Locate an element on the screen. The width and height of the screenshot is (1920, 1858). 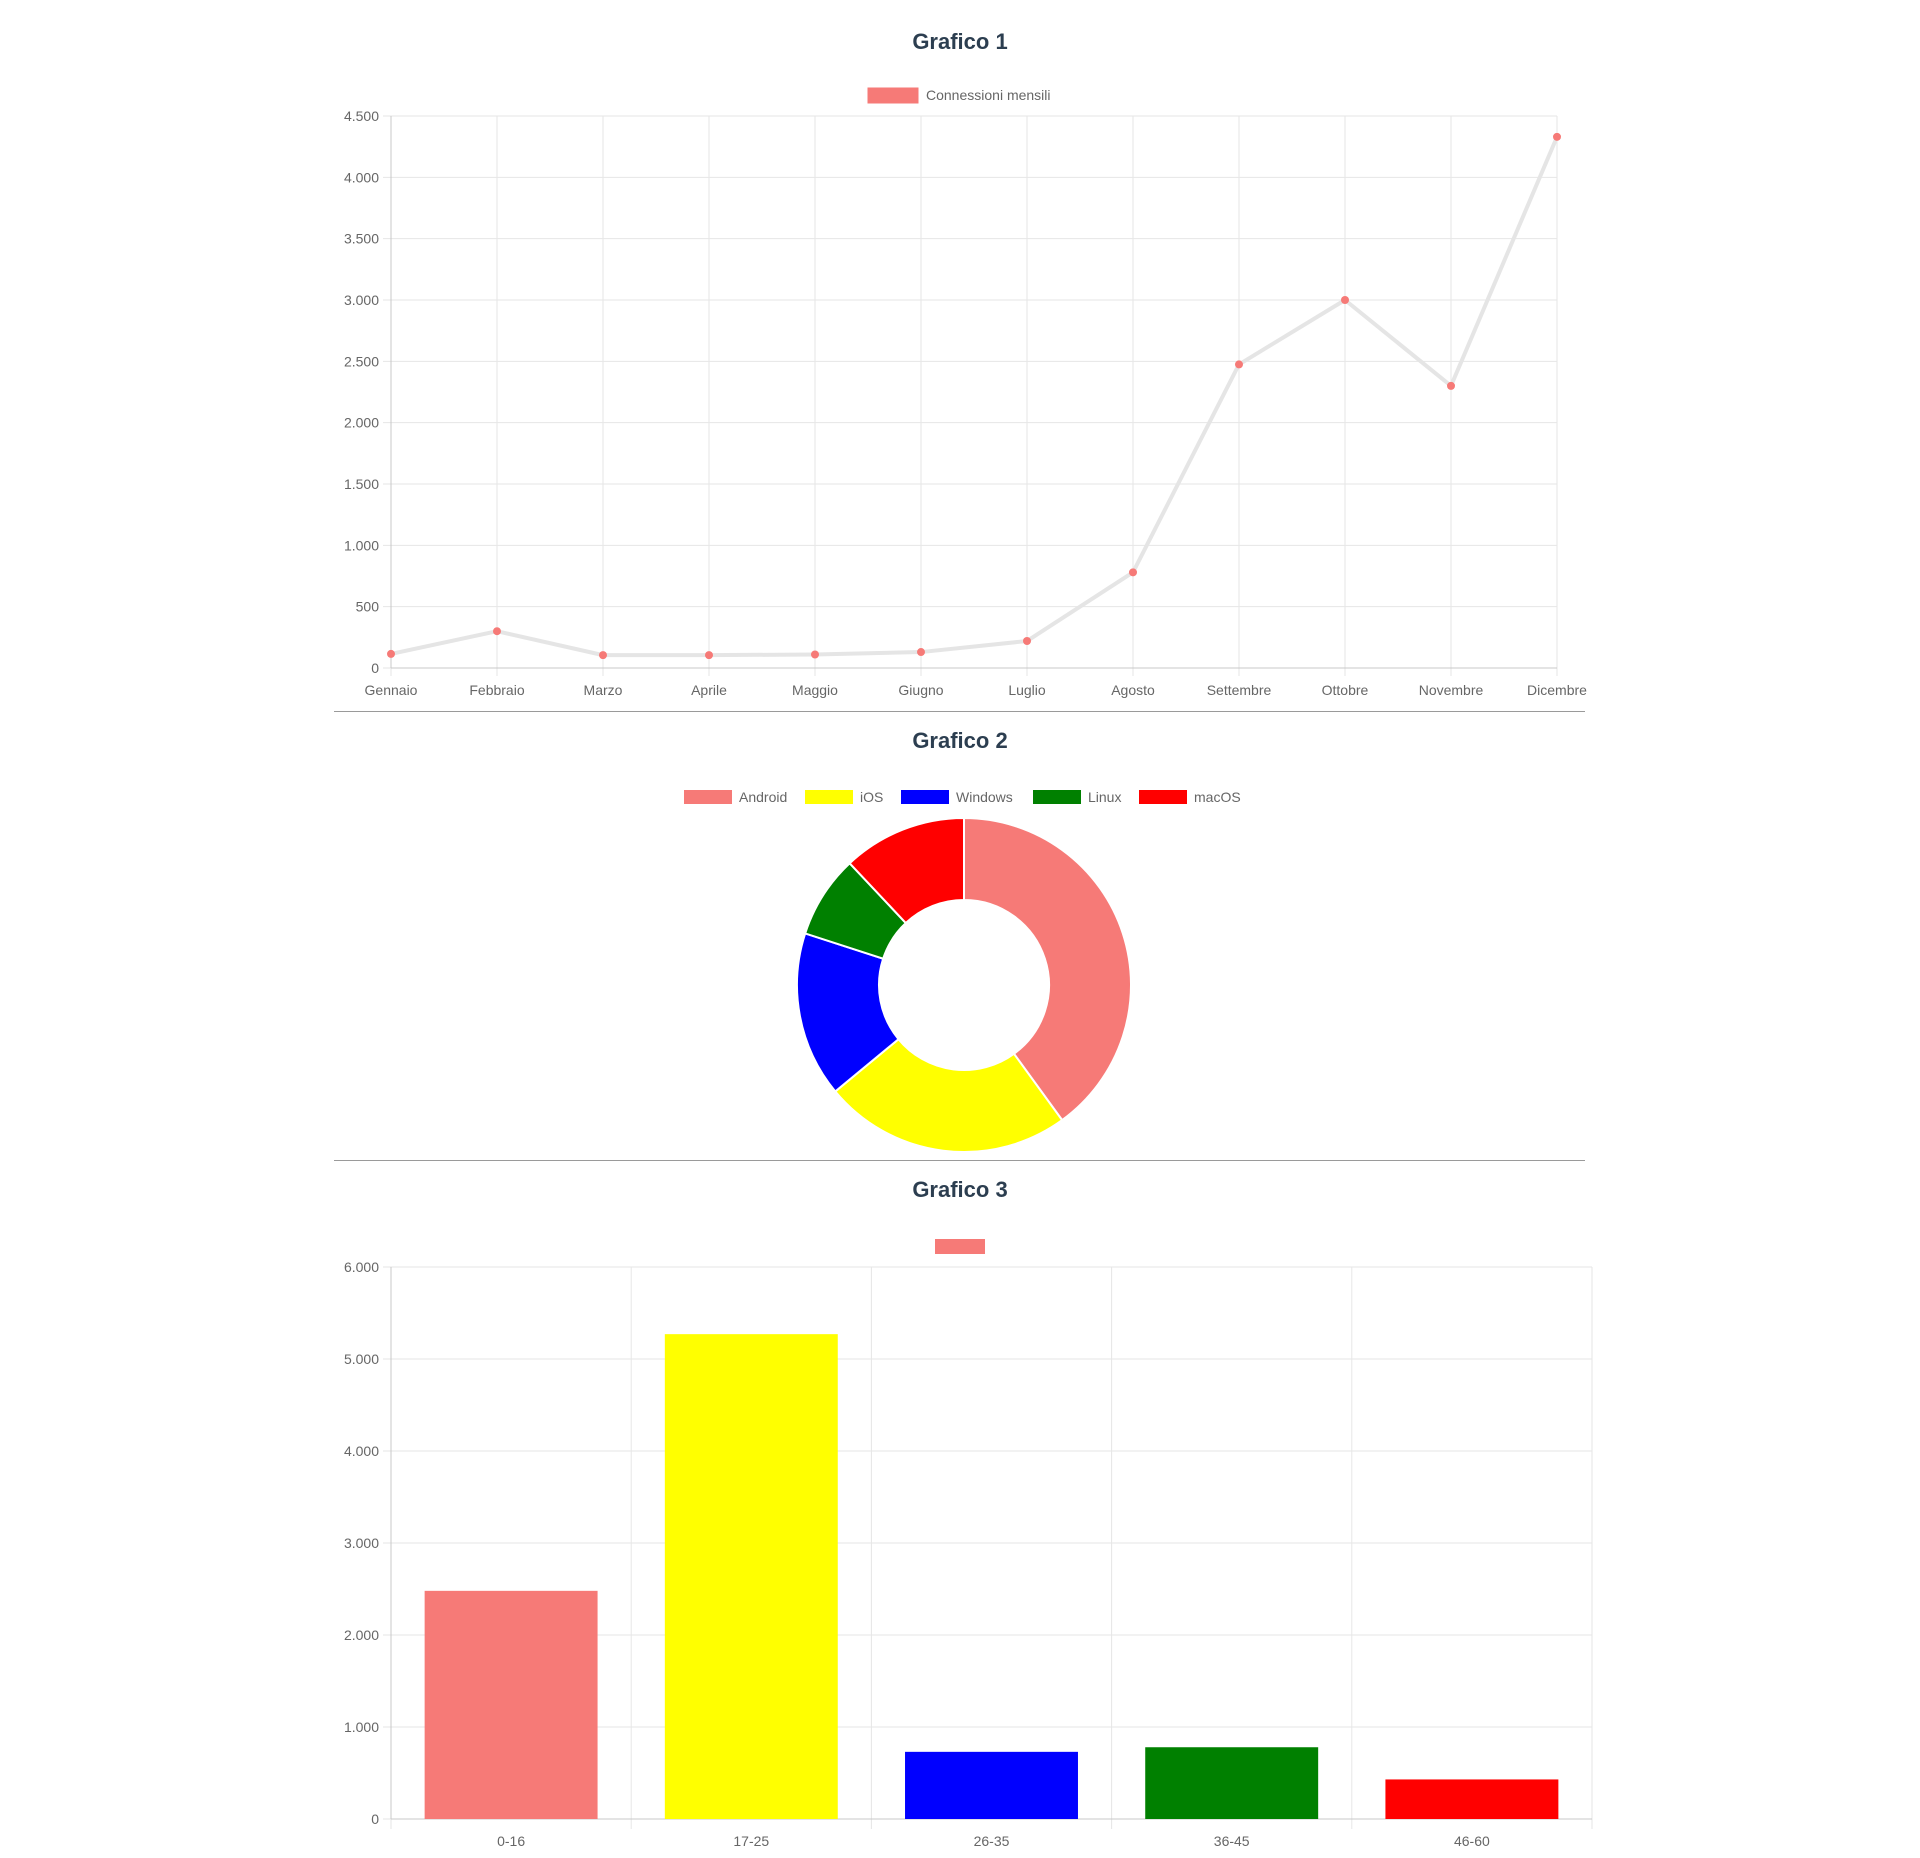
y-tick-label: 3.000 is located at coordinates (361, 1543).